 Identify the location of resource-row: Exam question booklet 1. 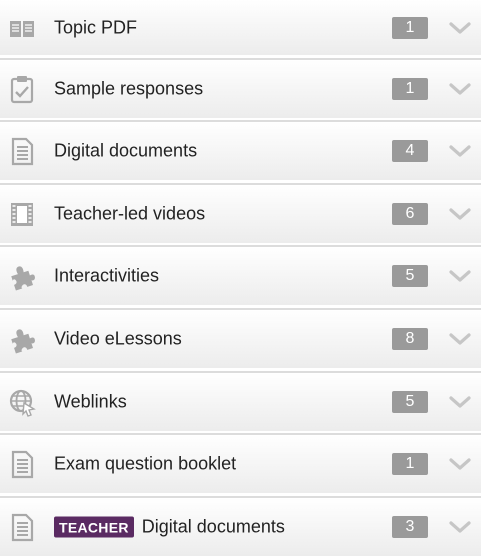
(240, 463).